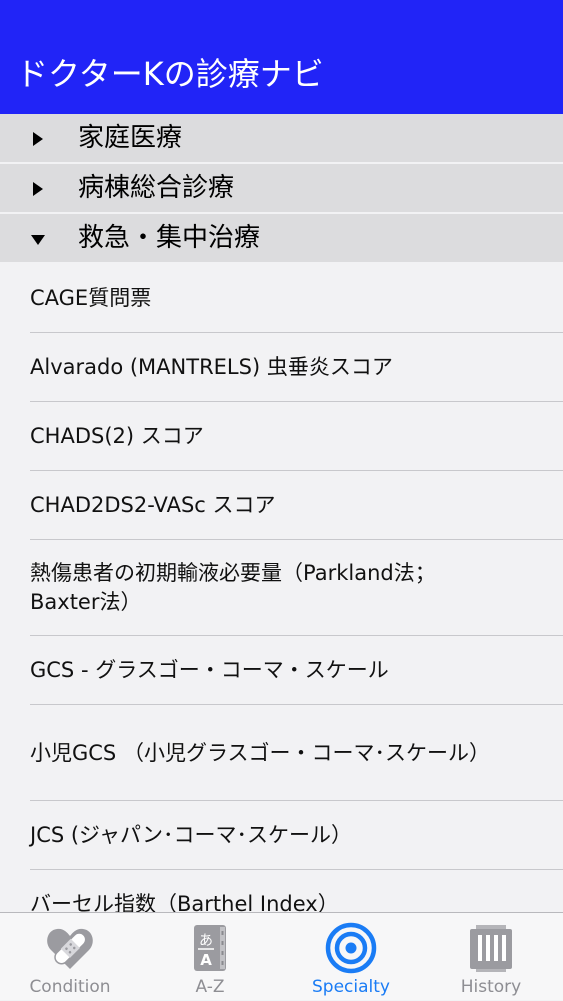 The image size is (563, 1001). What do you see at coordinates (130, 138) in the screenshot?
I see `section-label: 家庭医療` at bounding box center [130, 138].